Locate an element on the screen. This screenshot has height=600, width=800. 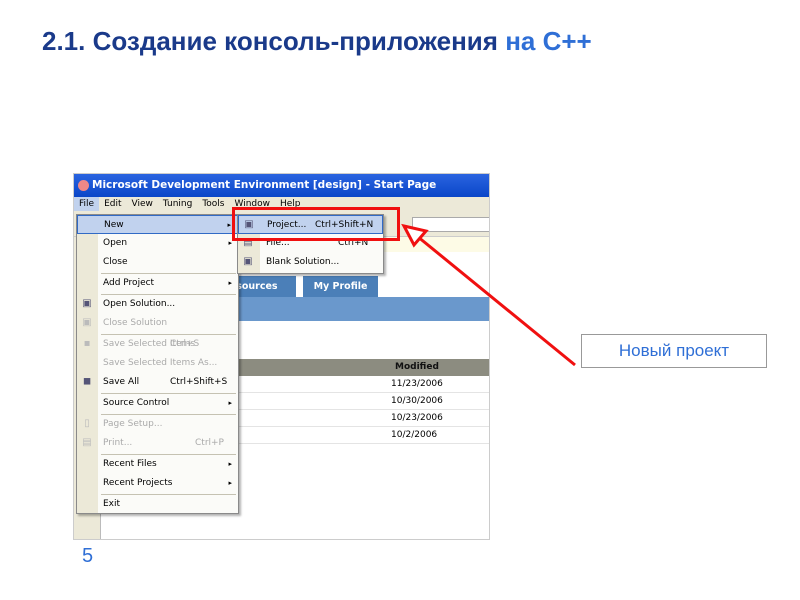
callout-new-project: Новый проект is located at coordinates (674, 351).